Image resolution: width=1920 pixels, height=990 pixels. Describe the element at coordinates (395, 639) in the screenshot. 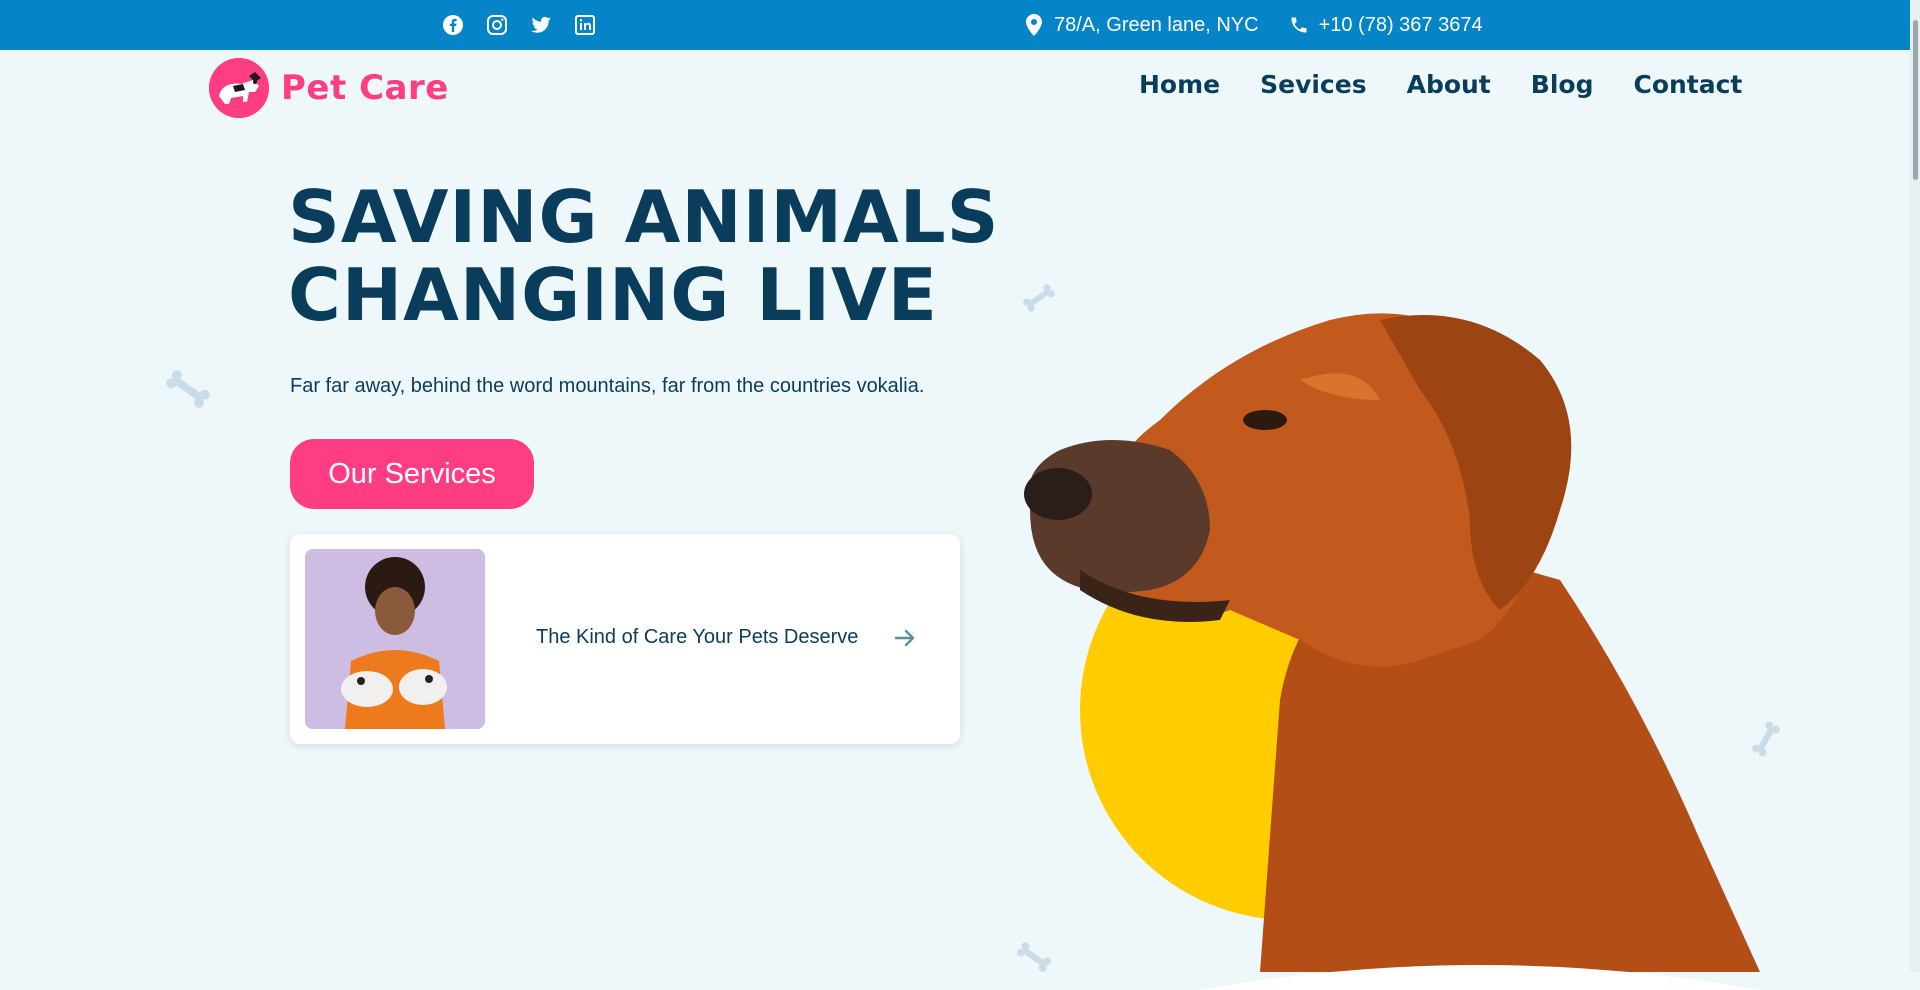

I see `woman-with-puppies-image` at that location.